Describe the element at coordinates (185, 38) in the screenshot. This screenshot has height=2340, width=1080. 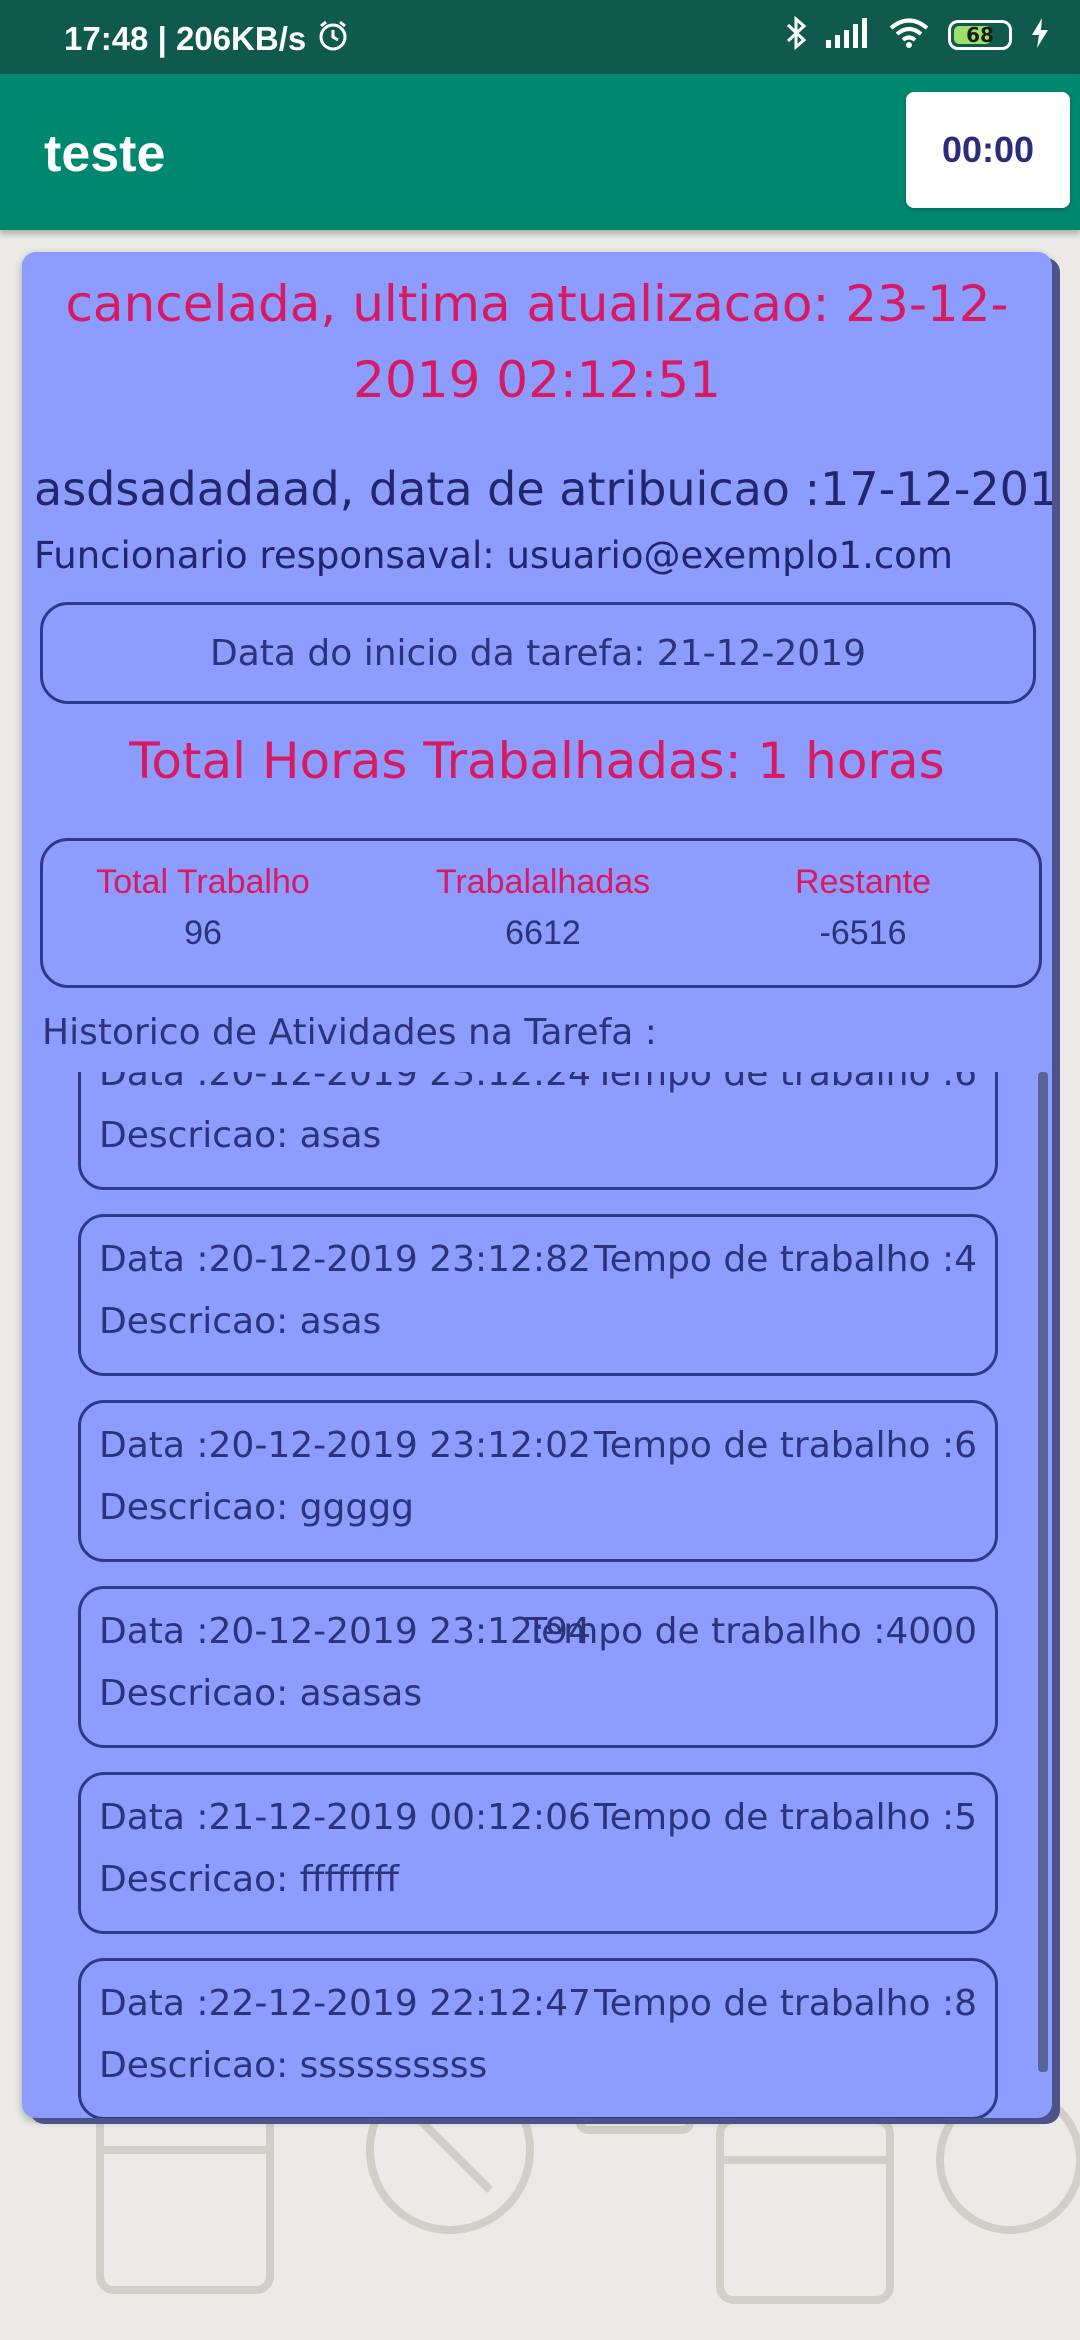
I see `status-time-speed: 17:48 | 206KB/s` at that location.